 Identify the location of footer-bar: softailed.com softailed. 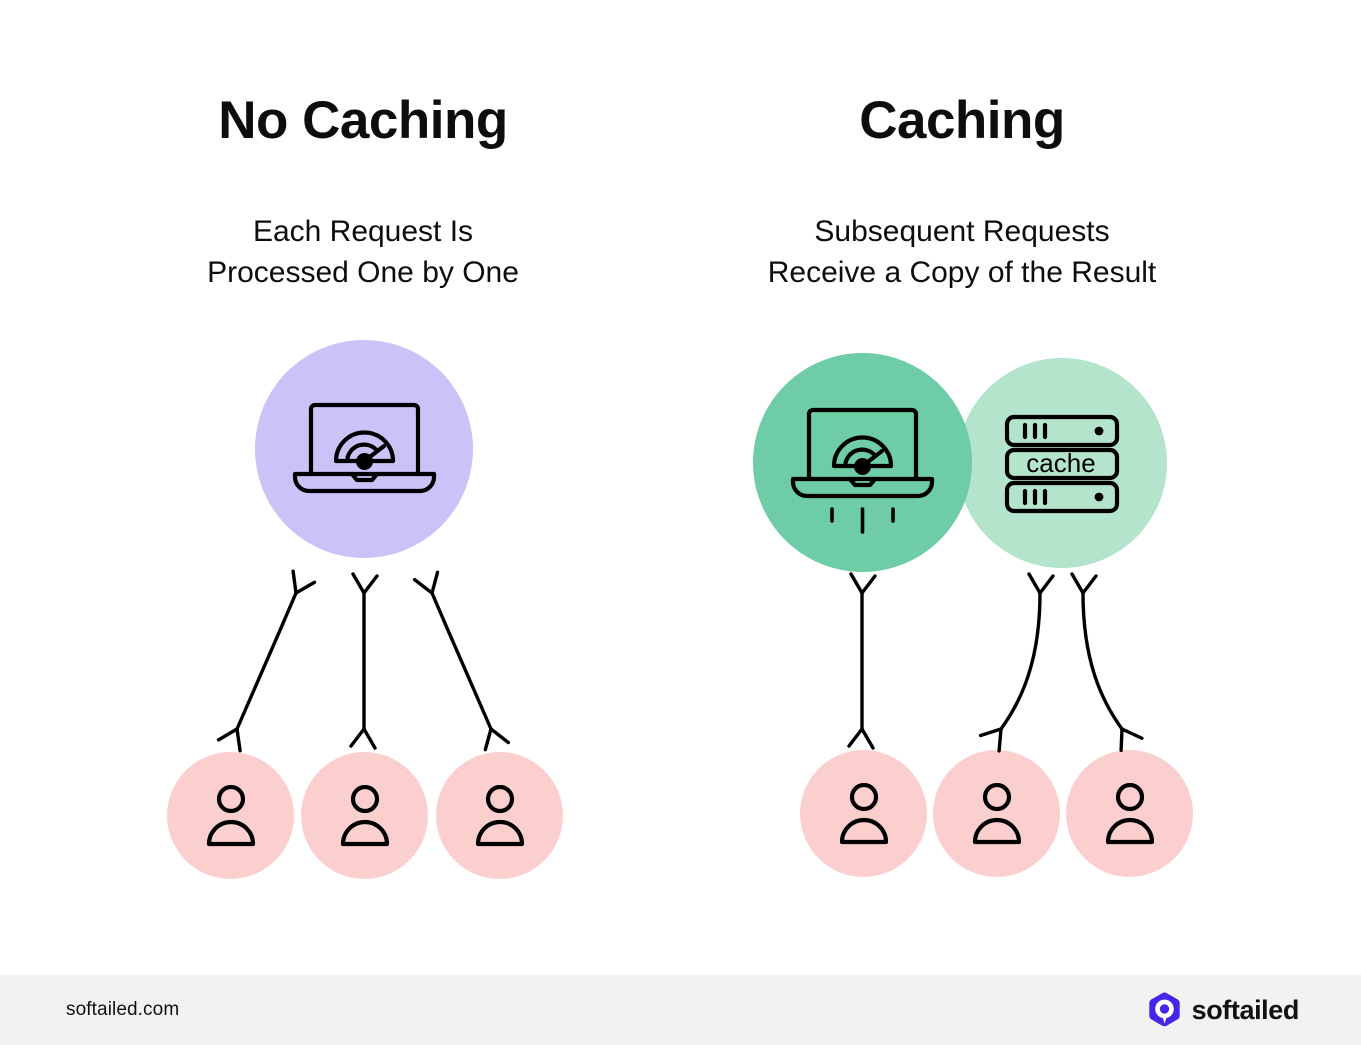
(680, 1010).